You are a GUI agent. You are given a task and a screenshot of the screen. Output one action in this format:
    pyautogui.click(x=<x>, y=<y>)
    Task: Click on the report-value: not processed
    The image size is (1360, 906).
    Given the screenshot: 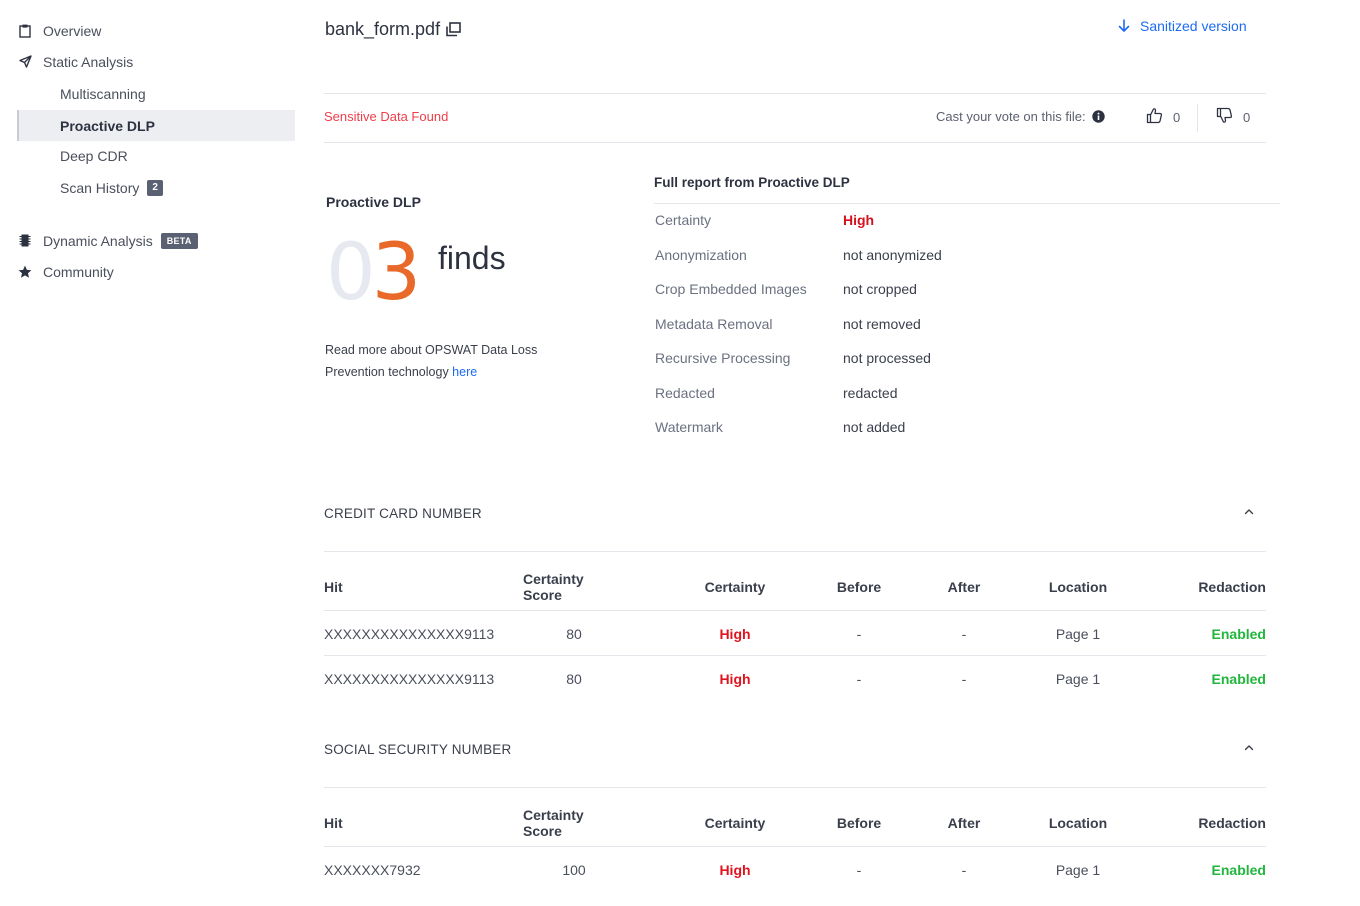 What is the action you would take?
    pyautogui.click(x=887, y=358)
    